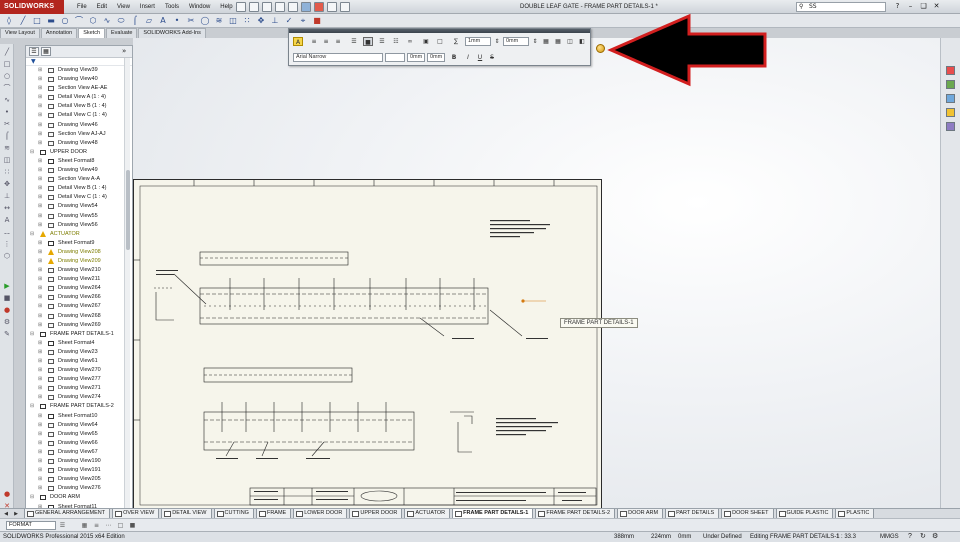  Describe the element at coordinates (275, 21) in the screenshot. I see `display-relations-icon: ⊥` at that location.